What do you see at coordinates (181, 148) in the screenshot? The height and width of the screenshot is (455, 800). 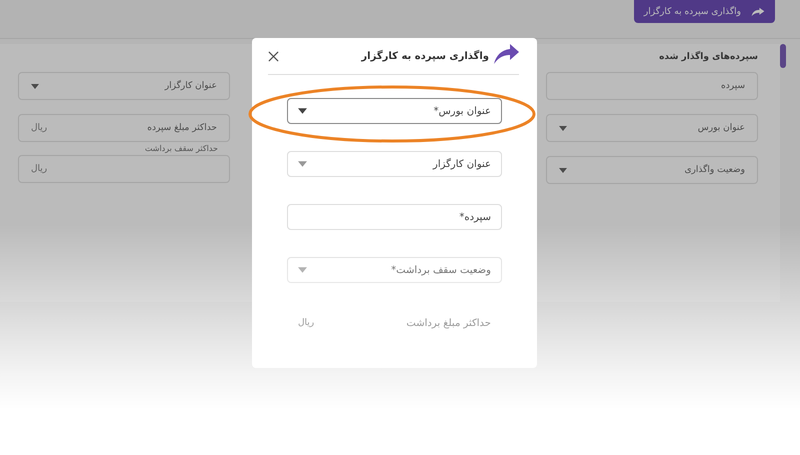 I see `field-caption: حداکثر سقف برداشت` at bounding box center [181, 148].